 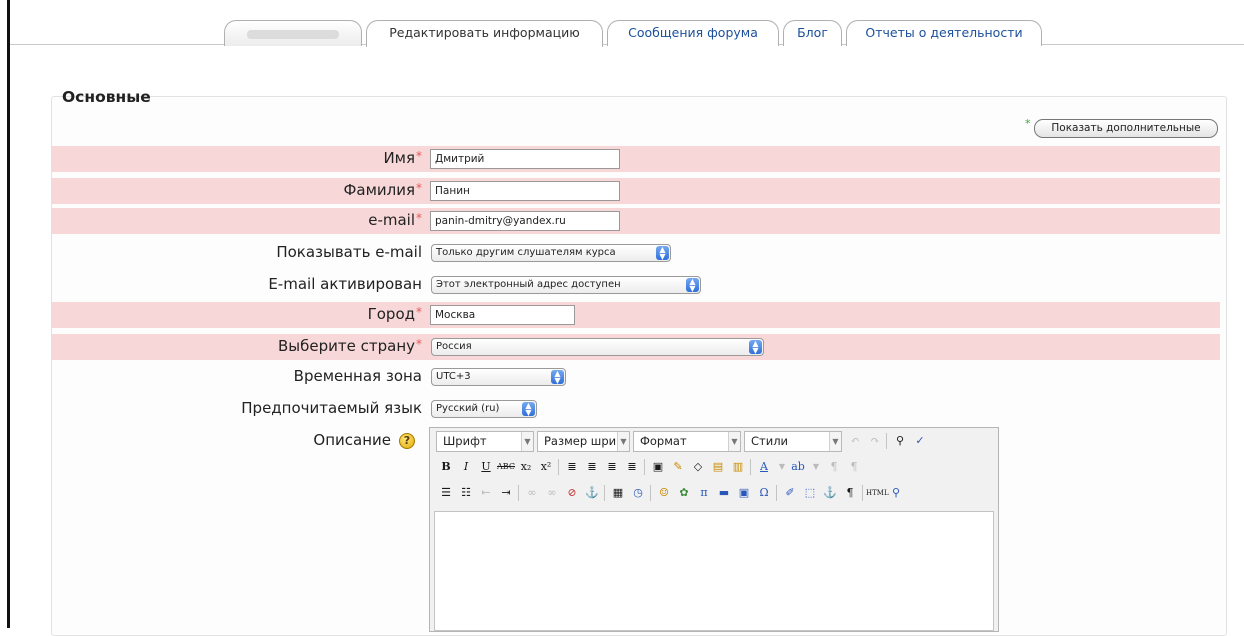 What do you see at coordinates (525, 159) in the screenshot?
I see `first-name-input: Дмитрий` at bounding box center [525, 159].